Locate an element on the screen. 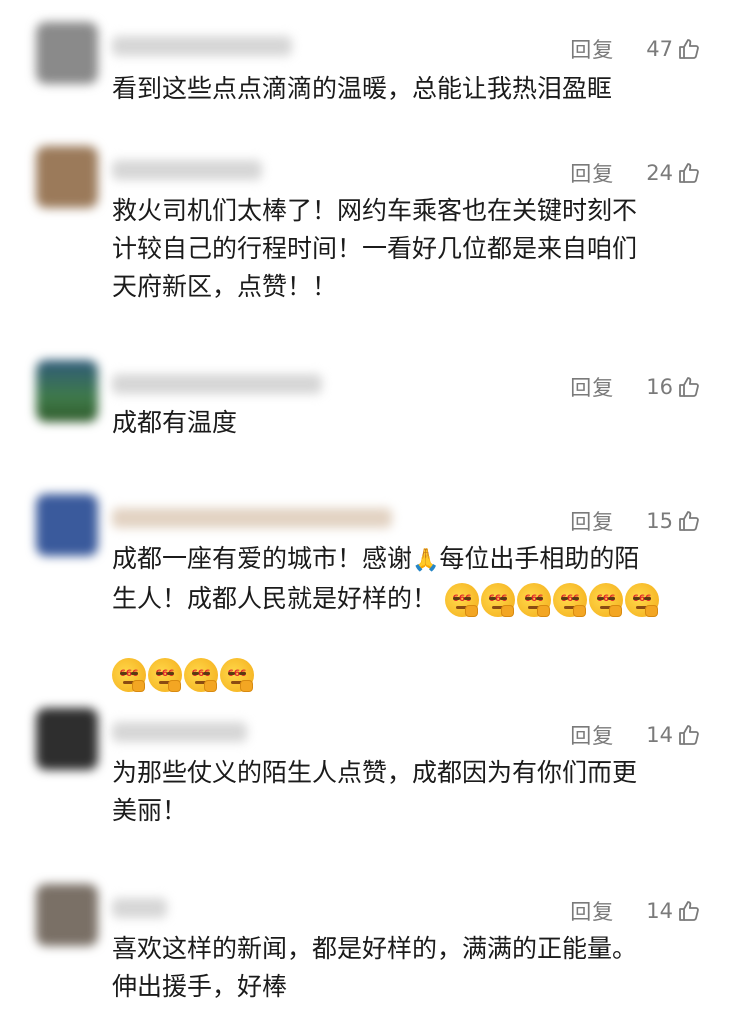 Image resolution: width=741 pixels, height=1024 pixels. like-count: 24 is located at coordinates (659, 173).